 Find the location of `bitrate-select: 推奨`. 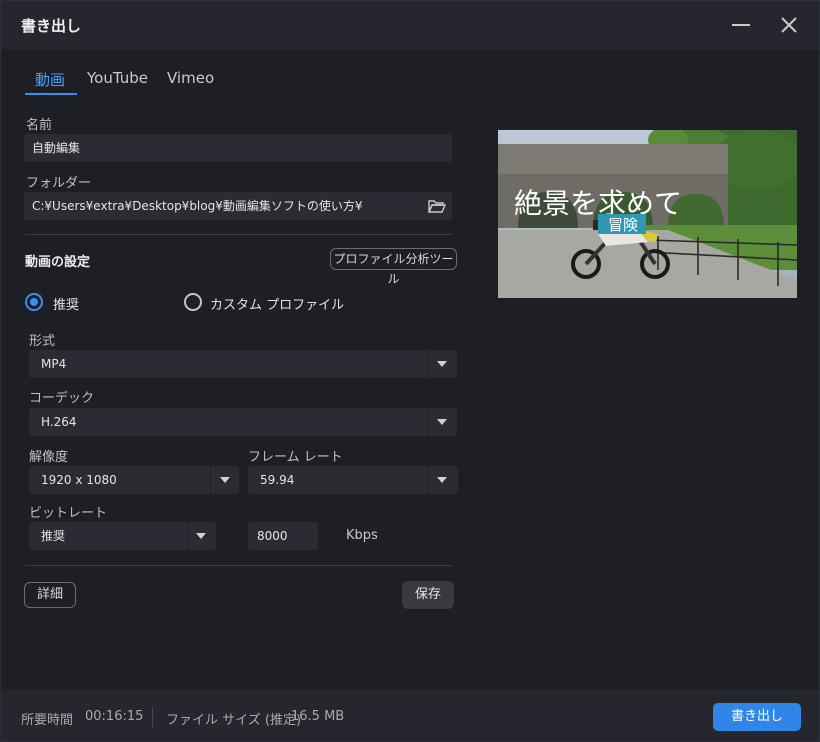

bitrate-select: 推奨 is located at coordinates (122, 536).